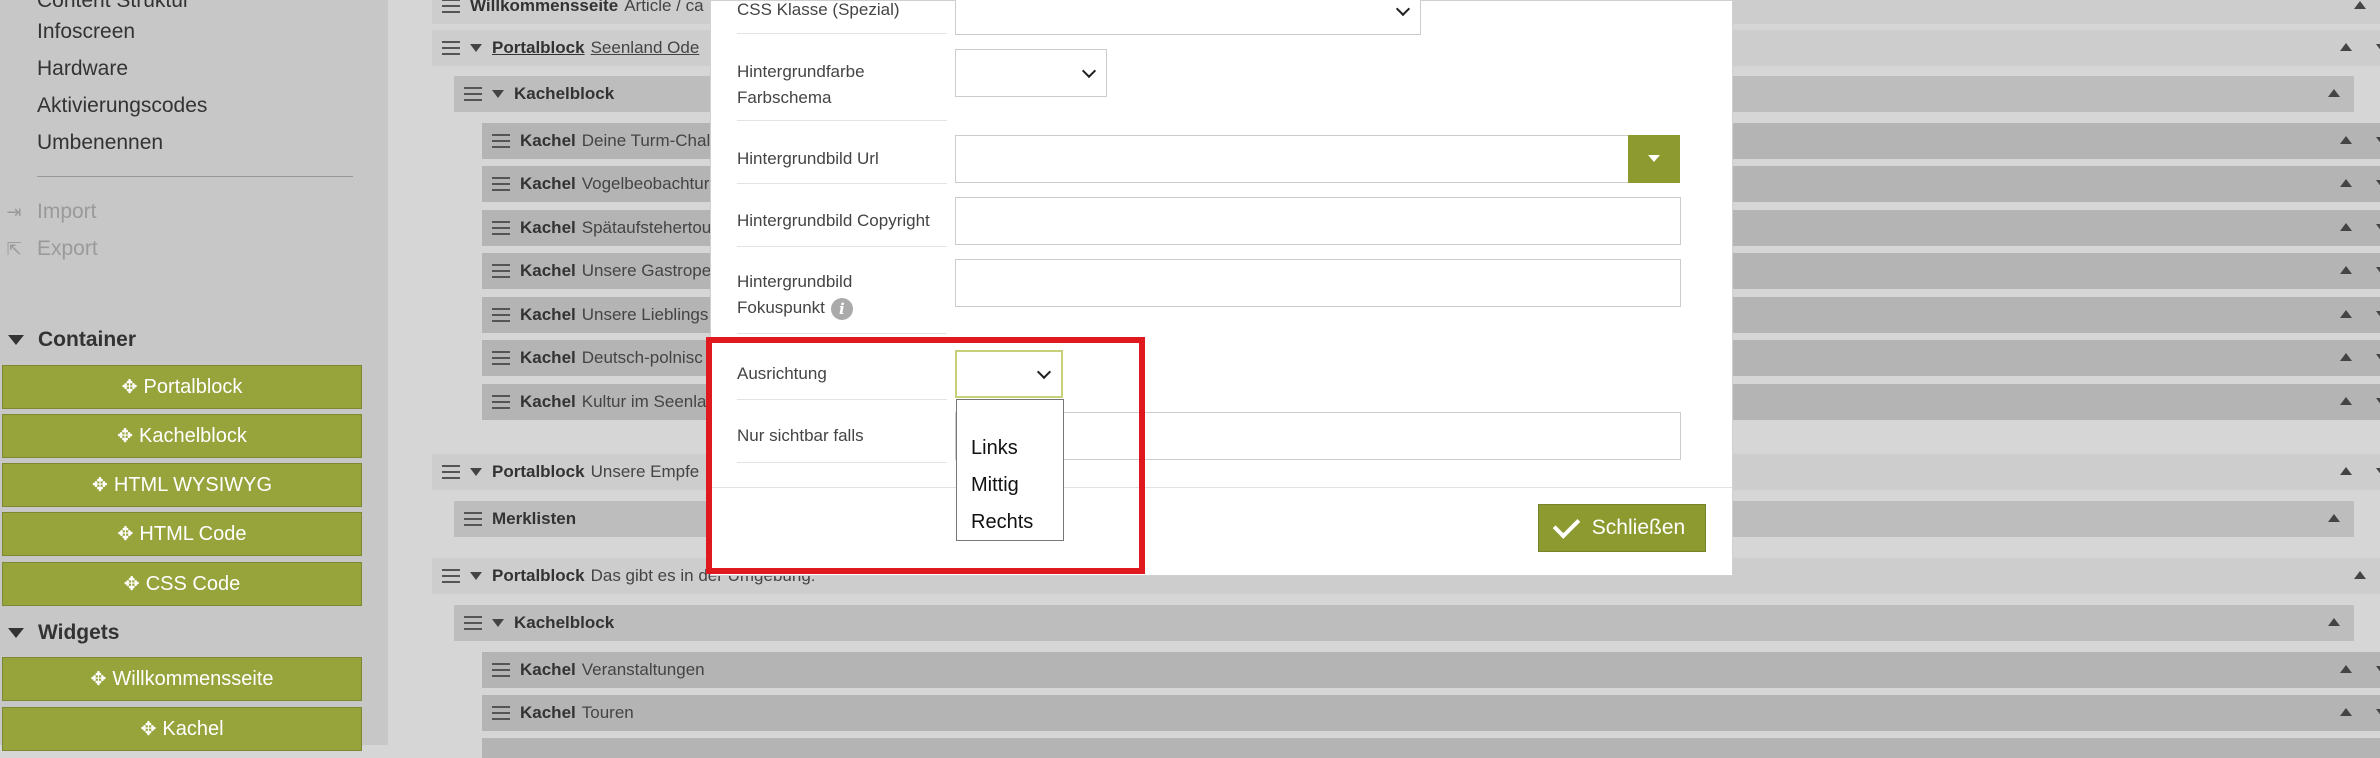  I want to click on export-icon: ⇱, so click(14, 248).